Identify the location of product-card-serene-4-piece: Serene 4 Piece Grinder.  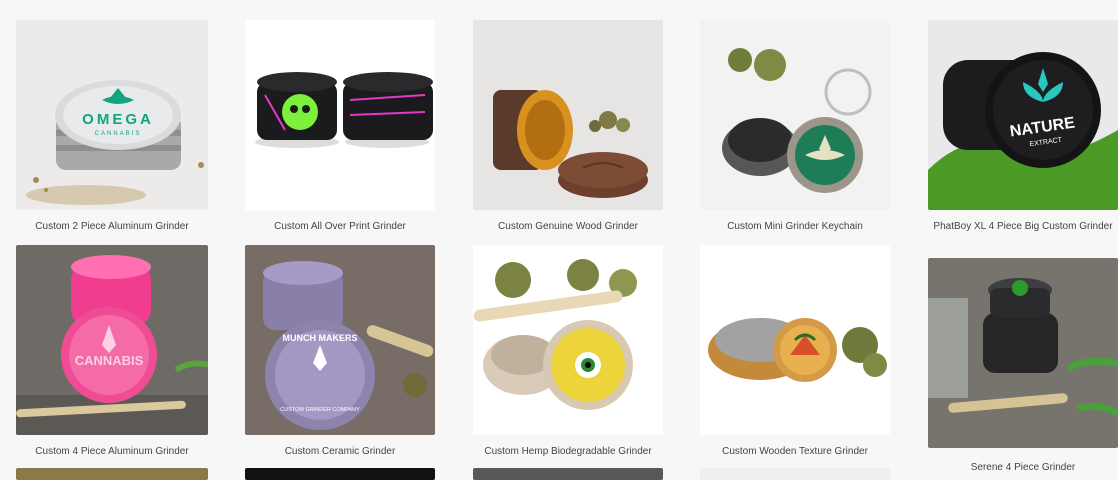
(1023, 365).